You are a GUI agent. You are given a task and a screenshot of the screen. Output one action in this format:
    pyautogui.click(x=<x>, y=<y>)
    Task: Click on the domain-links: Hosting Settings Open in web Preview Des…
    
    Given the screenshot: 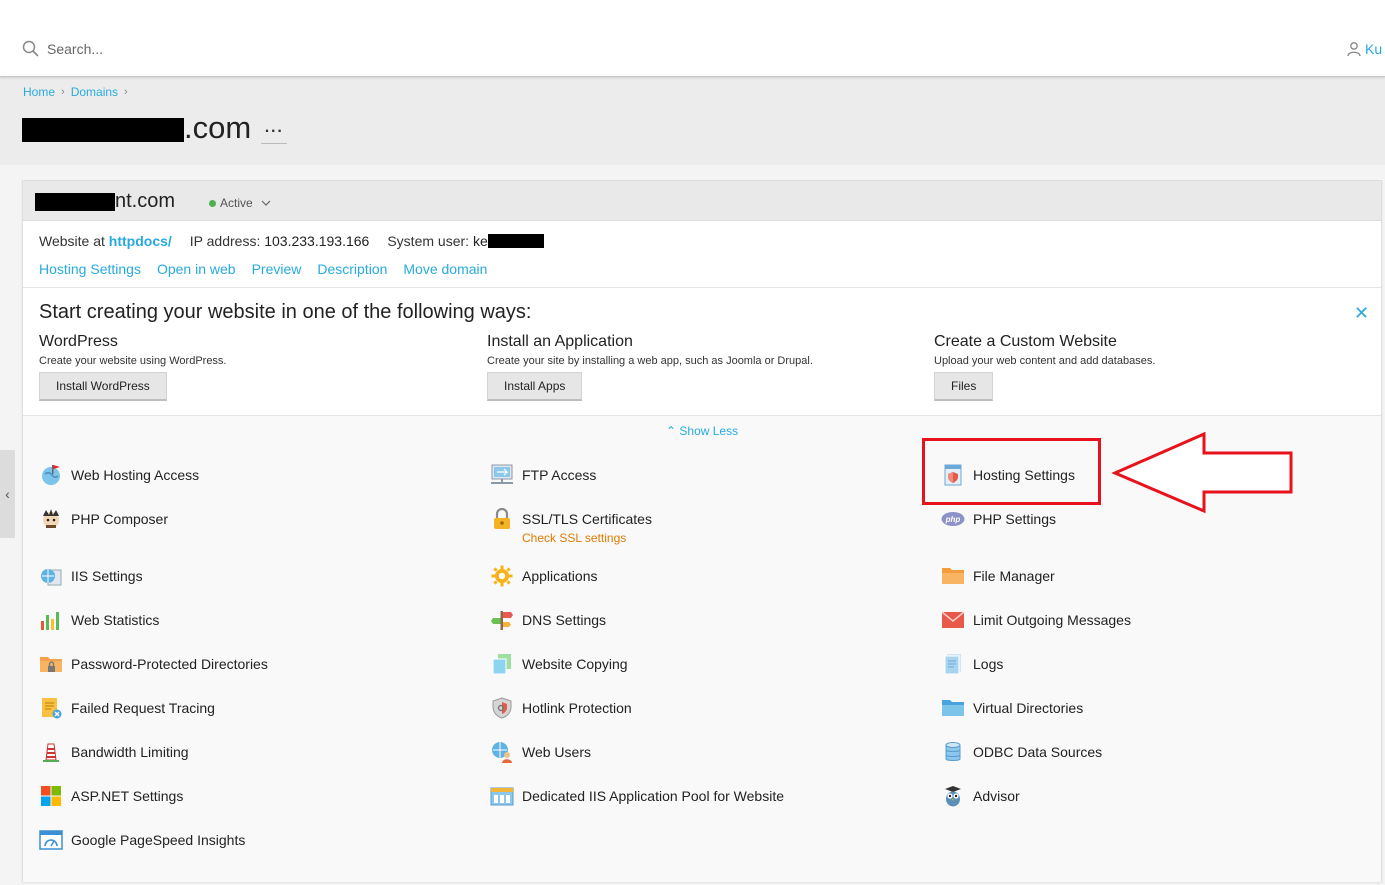 What is the action you would take?
    pyautogui.click(x=263, y=269)
    